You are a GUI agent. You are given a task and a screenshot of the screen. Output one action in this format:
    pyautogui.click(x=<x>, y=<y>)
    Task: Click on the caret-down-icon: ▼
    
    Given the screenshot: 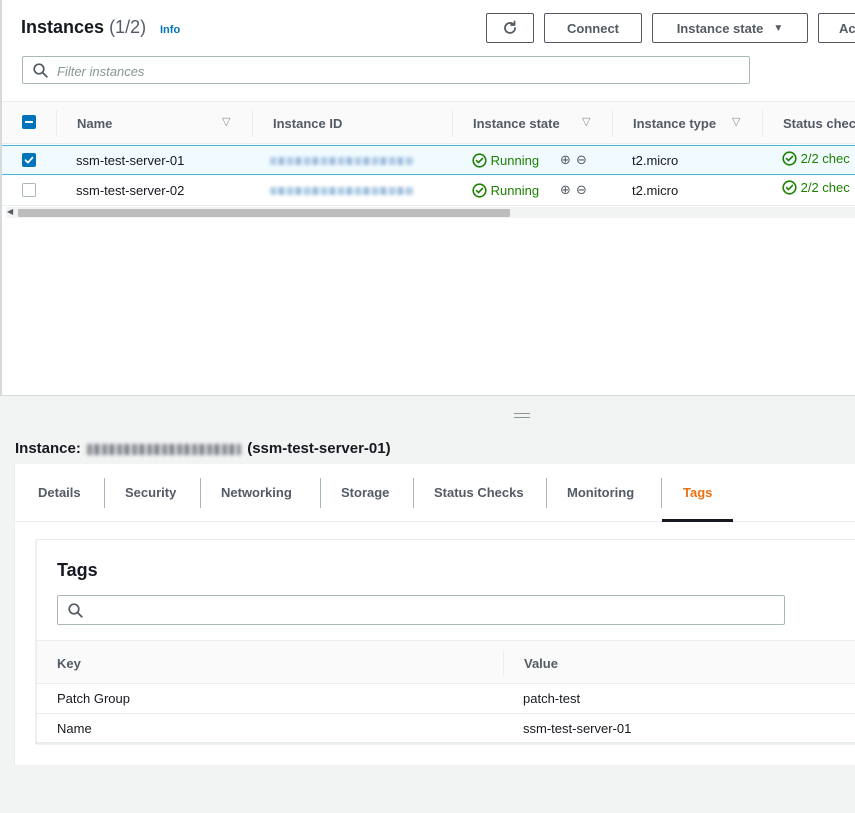 What is the action you would take?
    pyautogui.click(x=778, y=28)
    